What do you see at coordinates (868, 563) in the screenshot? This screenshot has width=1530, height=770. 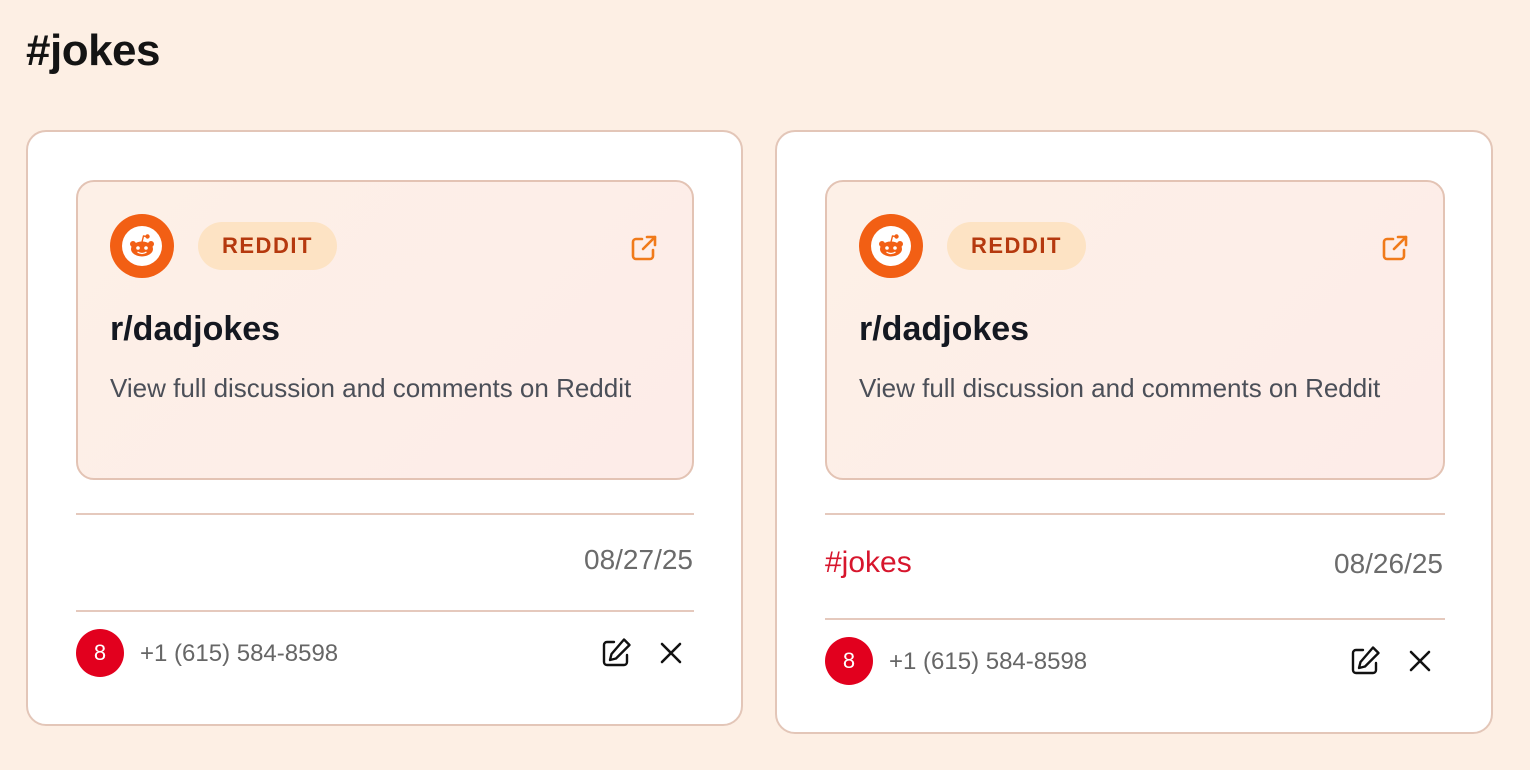 I see `hashtag-link: #jokes` at bounding box center [868, 563].